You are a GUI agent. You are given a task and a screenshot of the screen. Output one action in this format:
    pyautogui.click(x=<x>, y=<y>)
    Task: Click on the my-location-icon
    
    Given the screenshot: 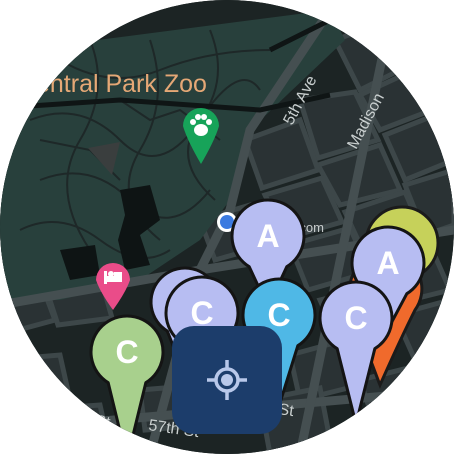 What is the action you would take?
    pyautogui.click(x=227, y=380)
    